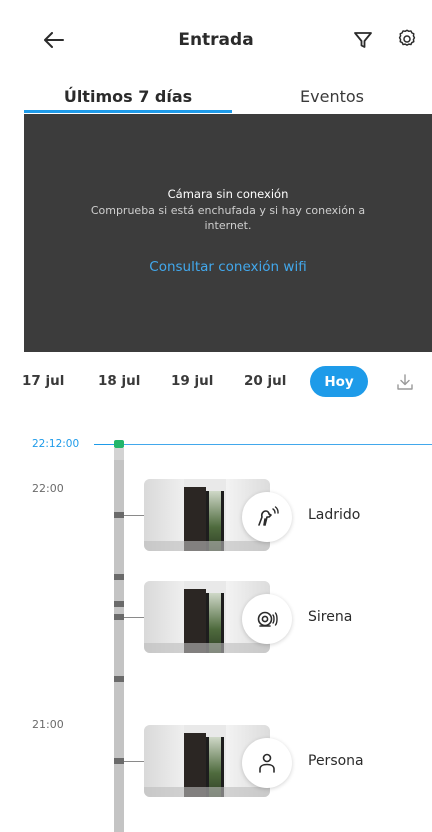 This screenshot has width=432, height=832. Describe the element at coordinates (228, 267) in the screenshot. I see `check-wifi-link: Consultar conexión wifi` at that location.